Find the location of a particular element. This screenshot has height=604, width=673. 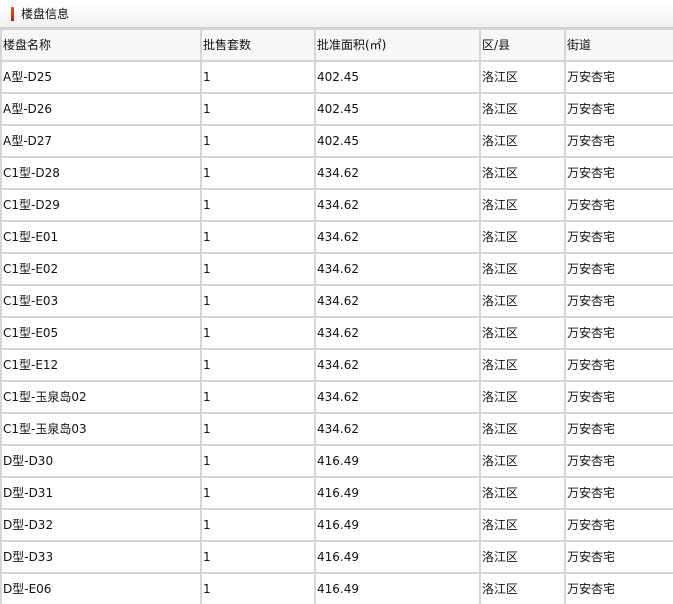

table-row: C1型-玉泉岛03 1 434.62 洛江区 万安杏宅 is located at coordinates (336, 429).